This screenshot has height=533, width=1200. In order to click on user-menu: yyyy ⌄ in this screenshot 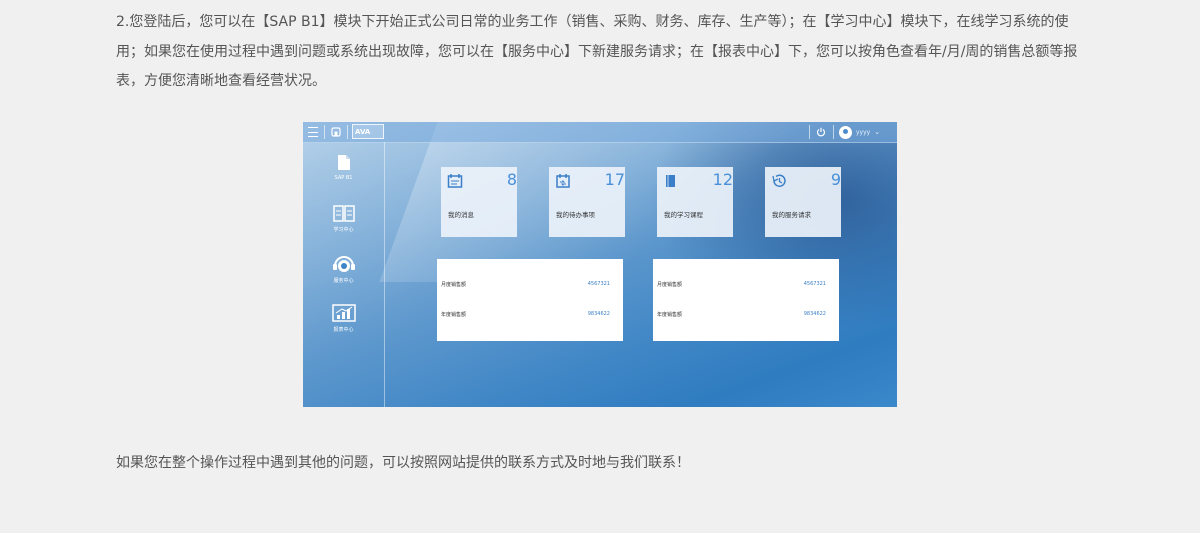, I will do `click(859, 132)`.